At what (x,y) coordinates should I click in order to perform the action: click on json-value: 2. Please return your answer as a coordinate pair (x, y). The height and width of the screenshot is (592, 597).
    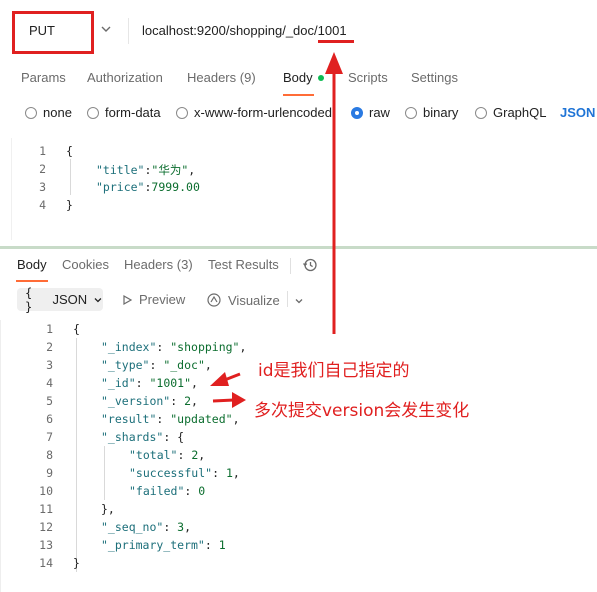
    Looking at the image, I should click on (188, 401).